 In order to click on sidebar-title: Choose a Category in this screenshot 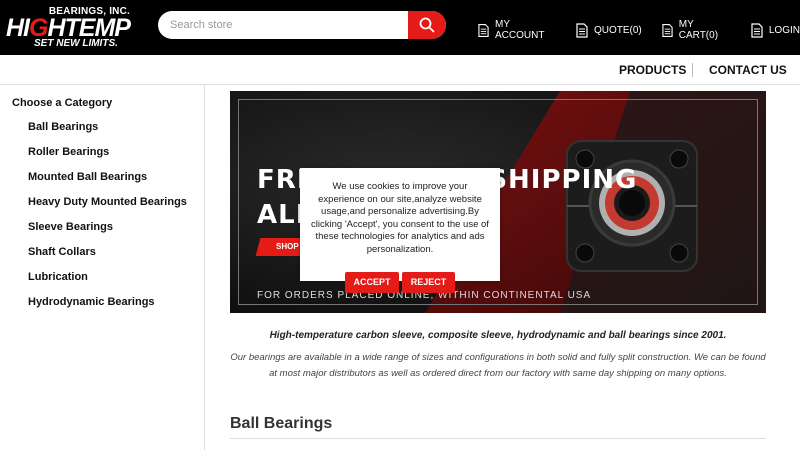, I will do `click(62, 103)`.